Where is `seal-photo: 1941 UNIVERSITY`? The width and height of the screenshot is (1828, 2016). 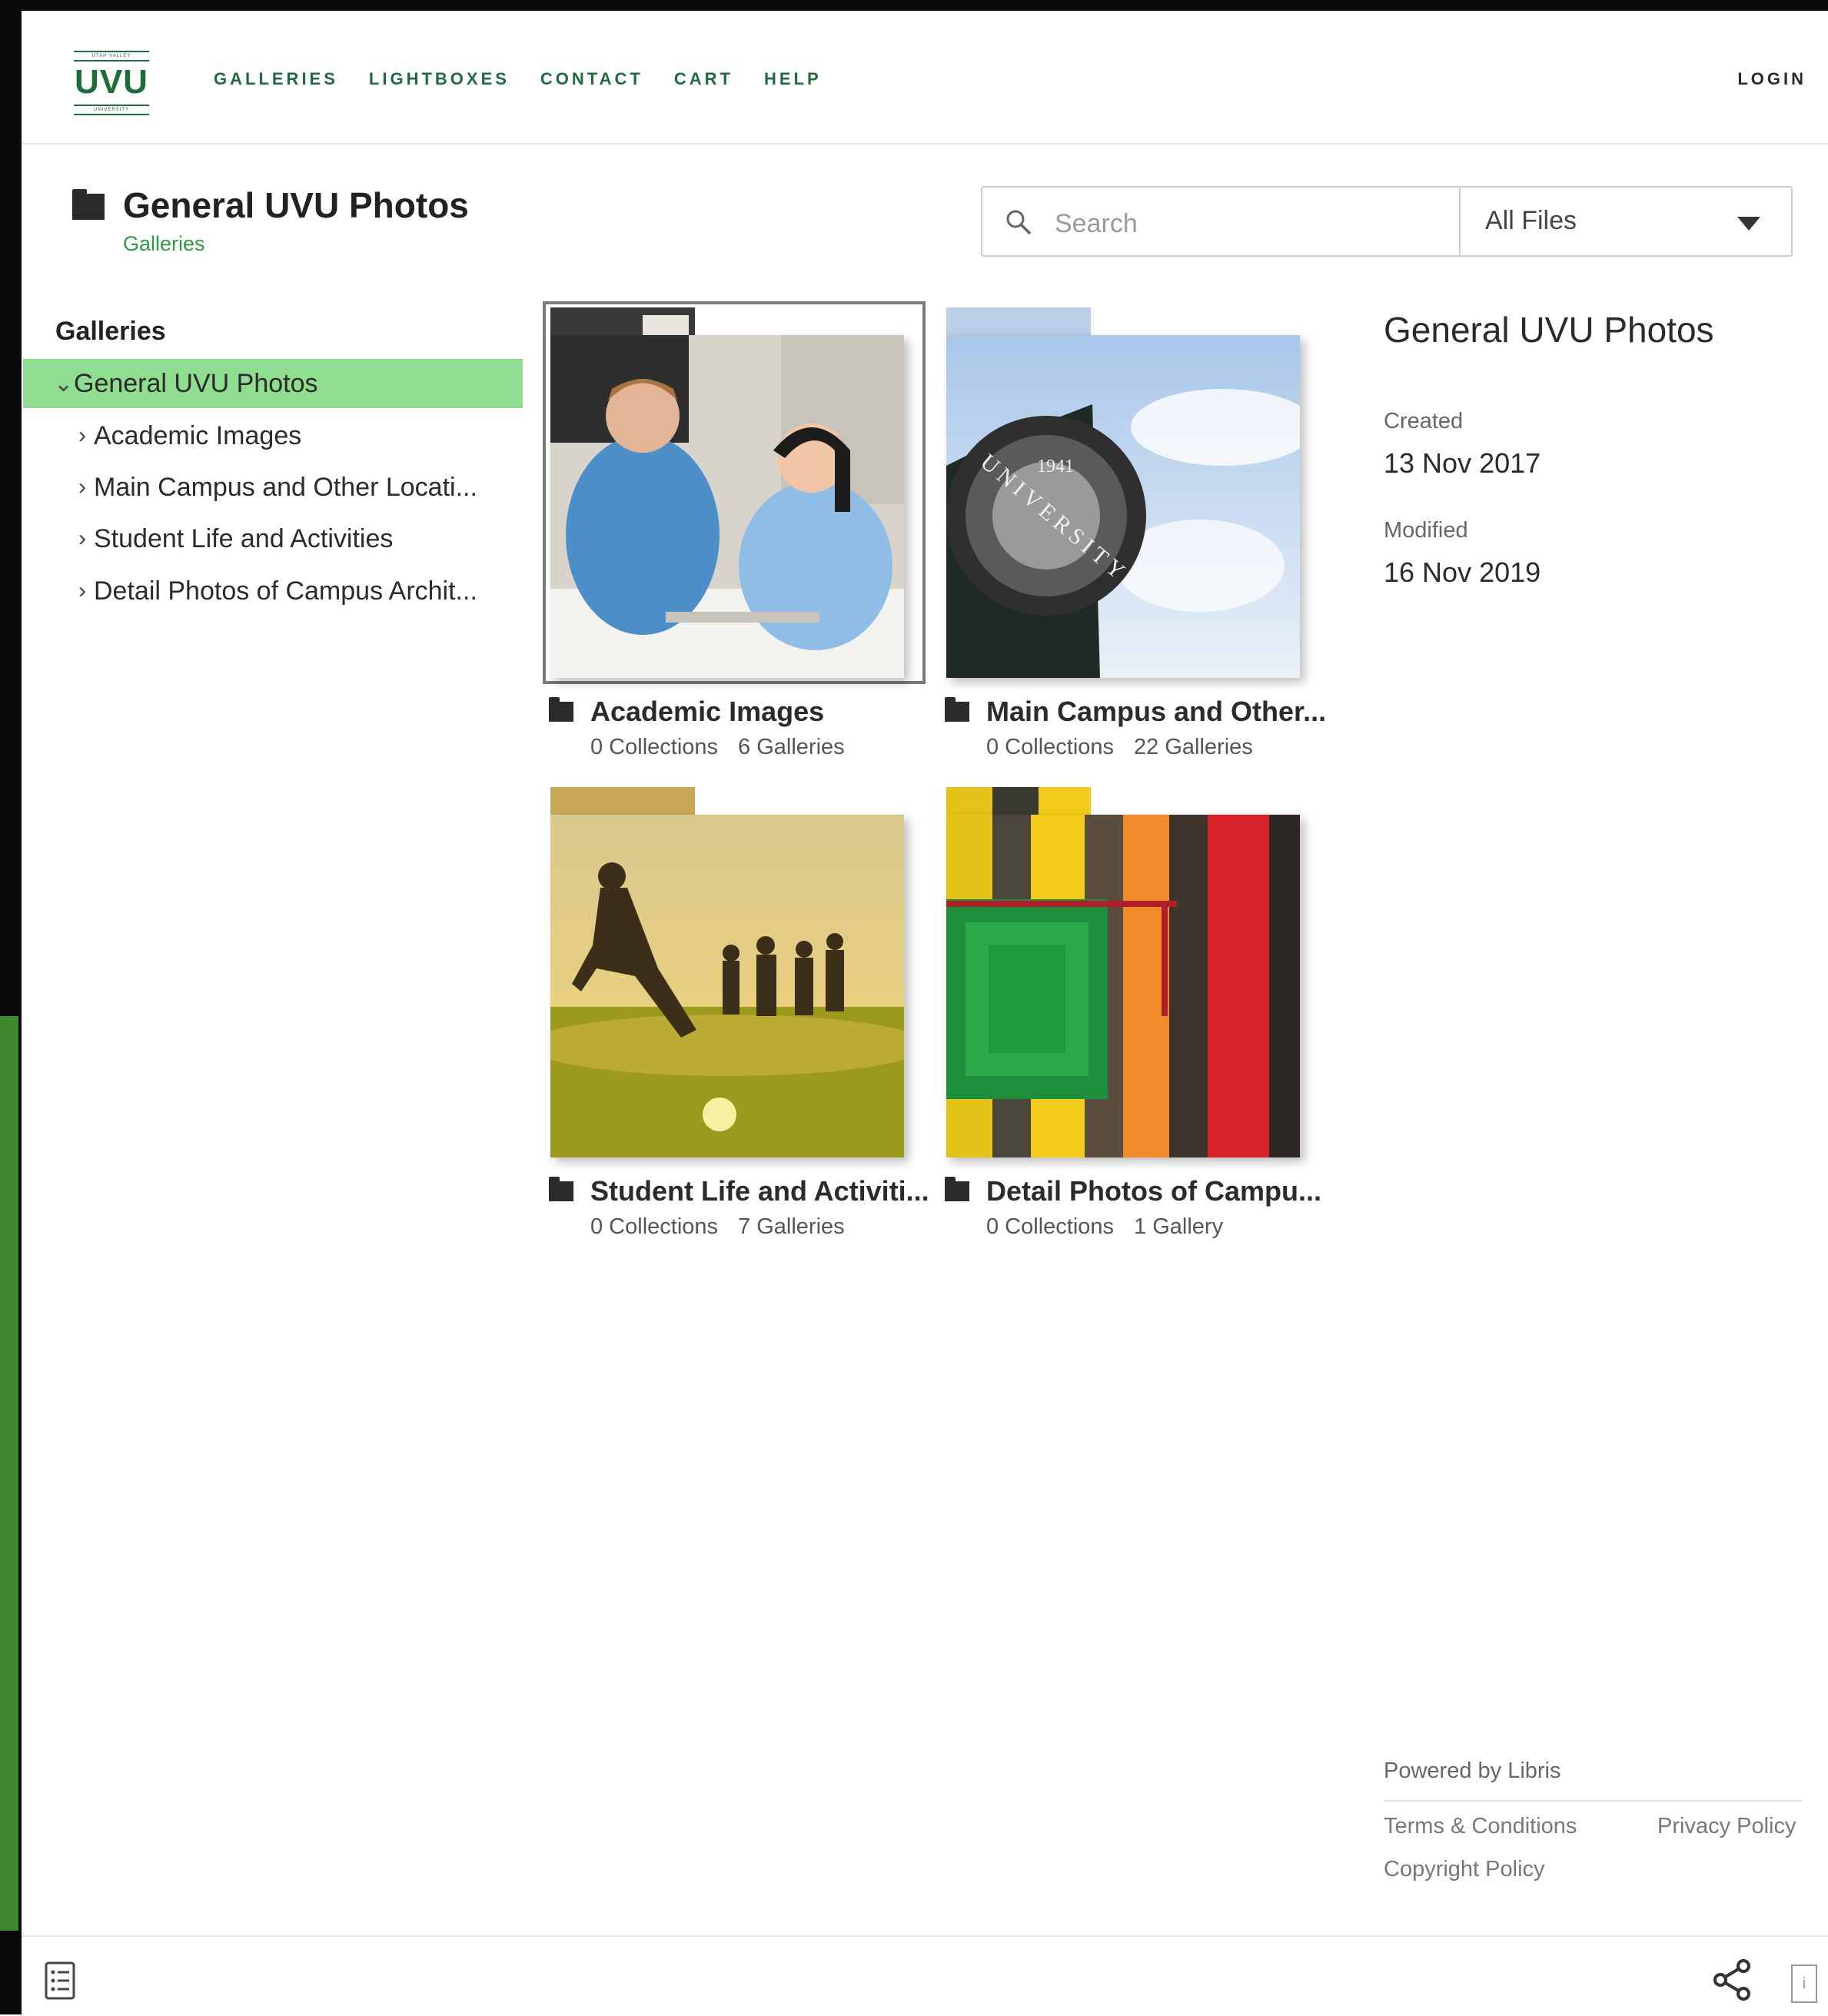
seal-photo: 1941 UNIVERSITY is located at coordinates (1123, 506).